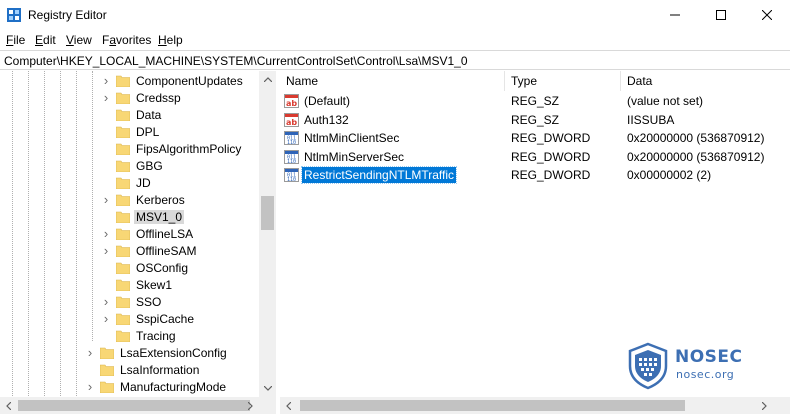  I want to click on maximize-button, so click(721, 15).